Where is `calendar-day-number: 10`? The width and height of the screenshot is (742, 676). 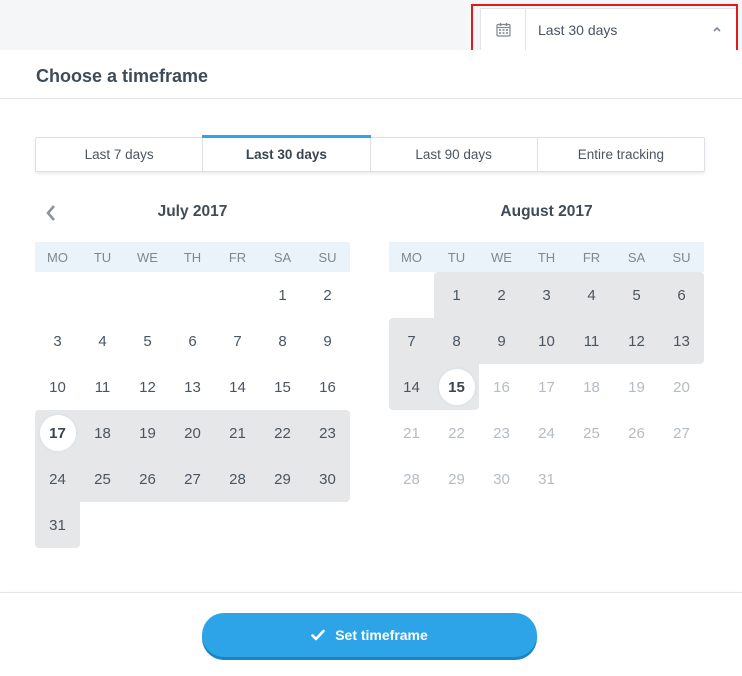 calendar-day-number: 10 is located at coordinates (57, 387).